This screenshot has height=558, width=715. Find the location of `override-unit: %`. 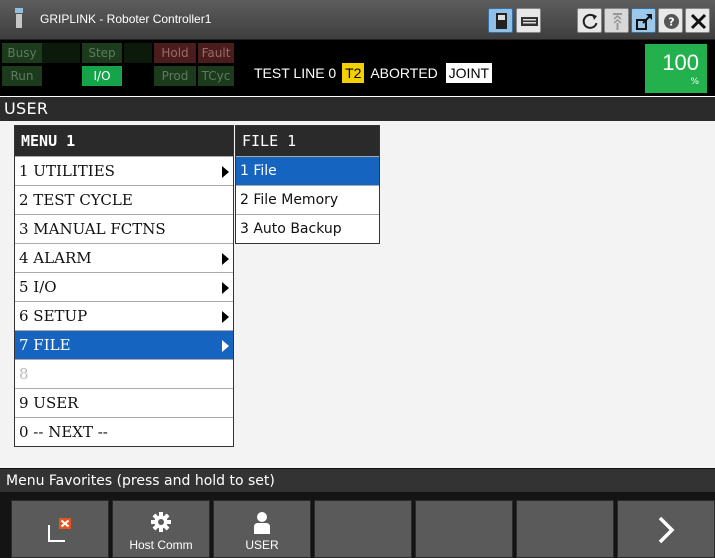

override-unit: % is located at coordinates (694, 82).